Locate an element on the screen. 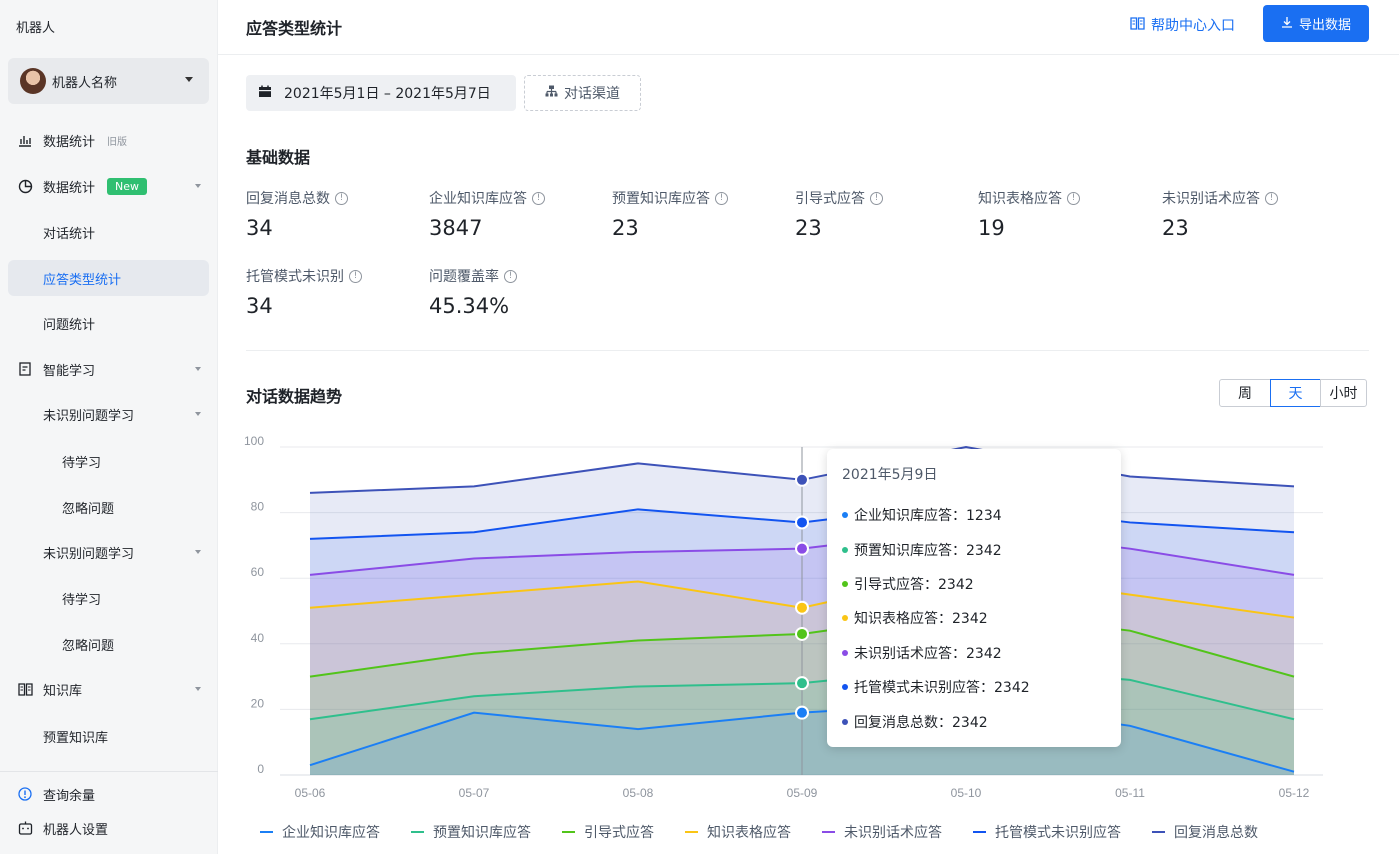 Image resolution: width=1399 pixels, height=854 pixels. x-tick-label: 05-08 is located at coordinates (638, 793).